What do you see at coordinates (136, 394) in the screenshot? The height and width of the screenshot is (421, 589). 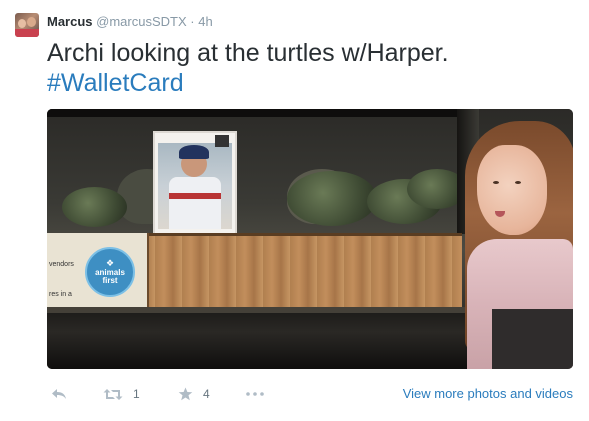 I see `retweet-count: 1` at bounding box center [136, 394].